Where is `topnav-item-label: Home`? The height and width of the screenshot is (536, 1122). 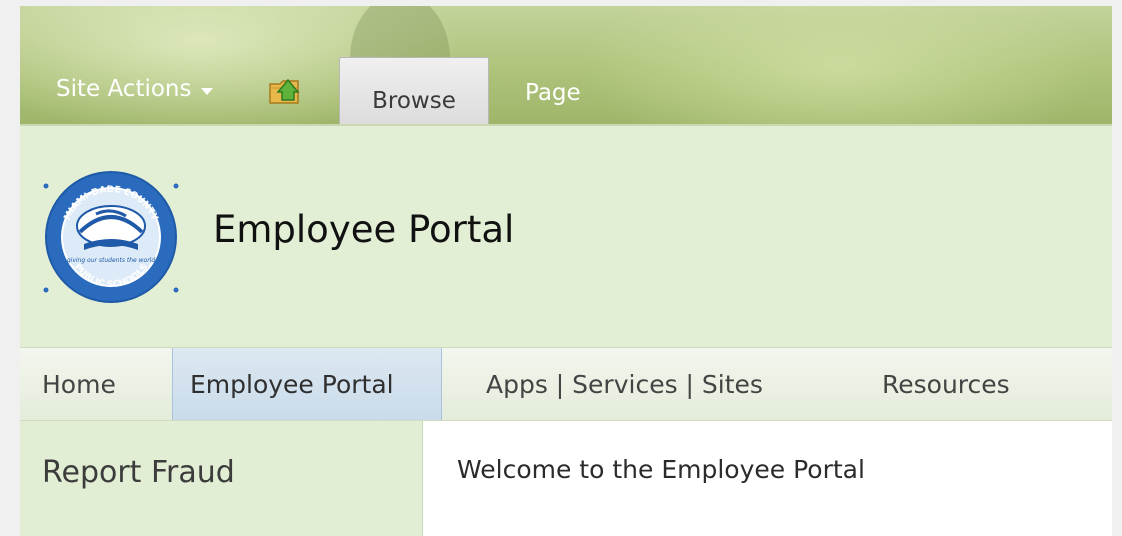 topnav-item-label: Home is located at coordinates (79, 384).